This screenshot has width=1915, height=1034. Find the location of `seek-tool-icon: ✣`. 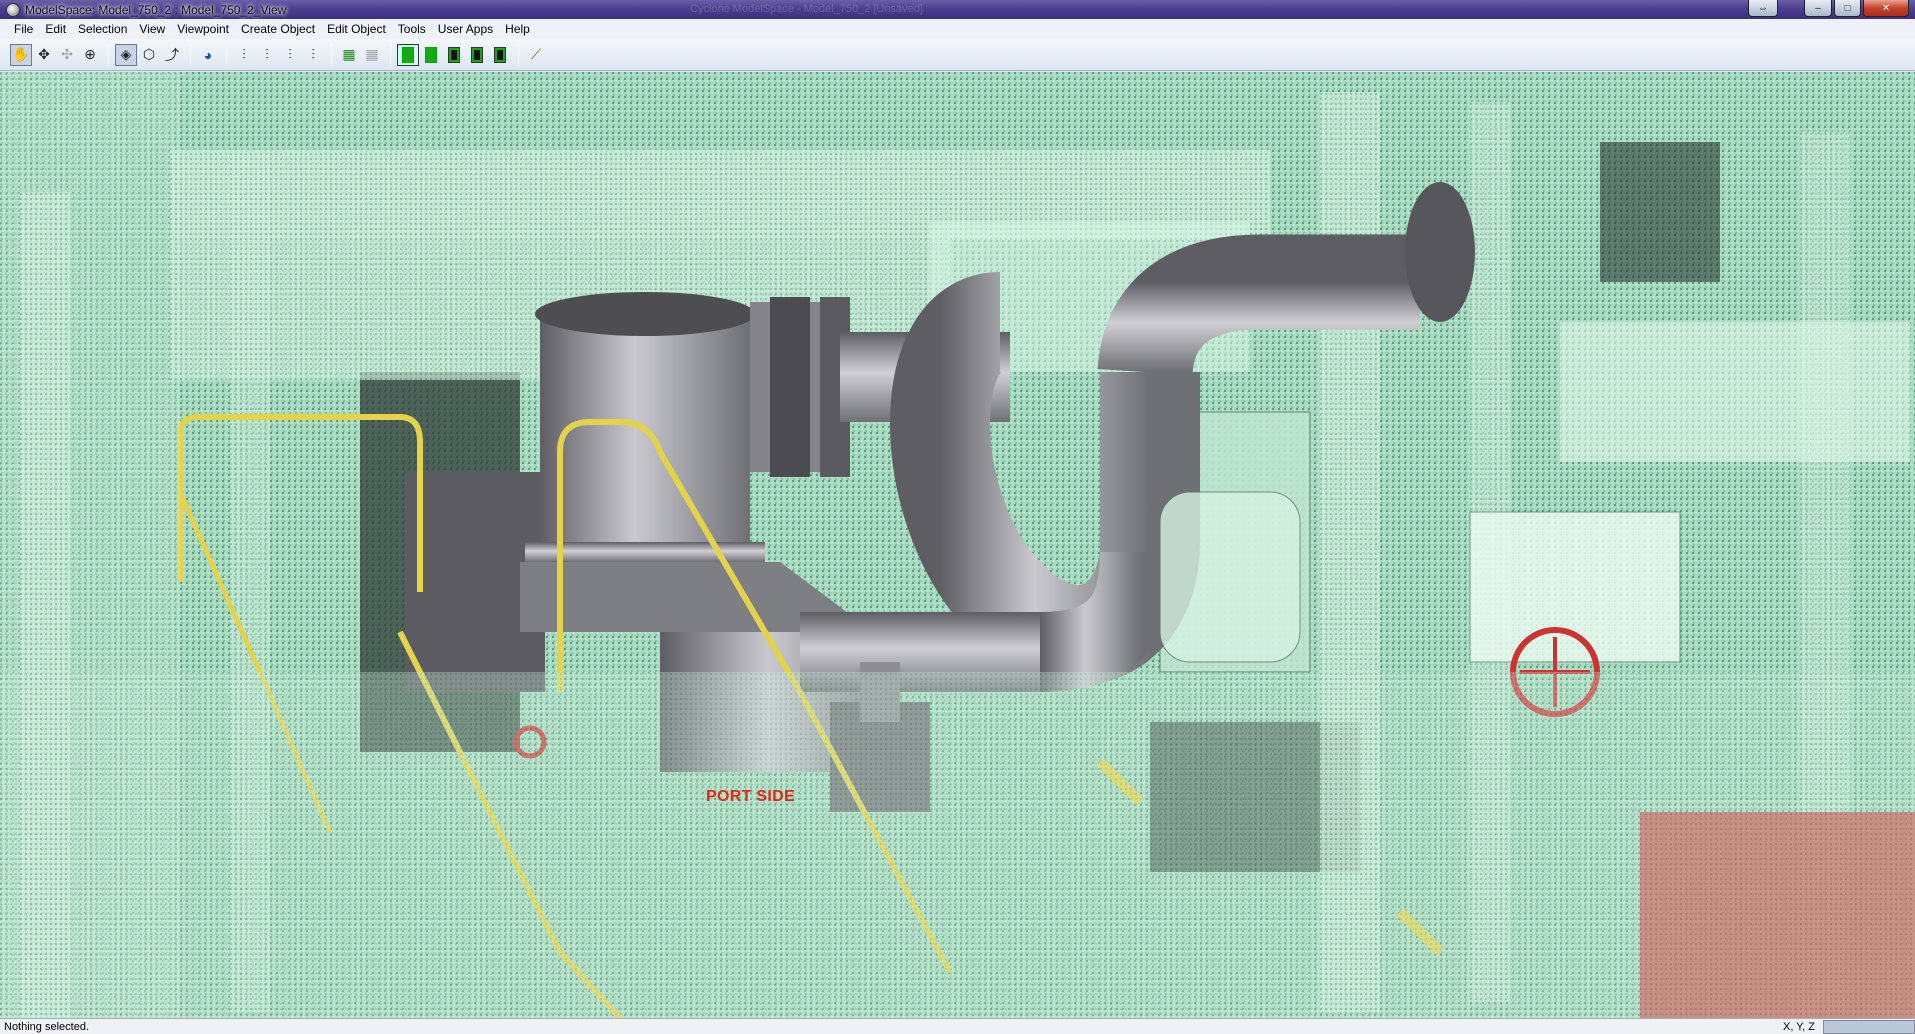

seek-tool-icon: ✣ is located at coordinates (67, 55).